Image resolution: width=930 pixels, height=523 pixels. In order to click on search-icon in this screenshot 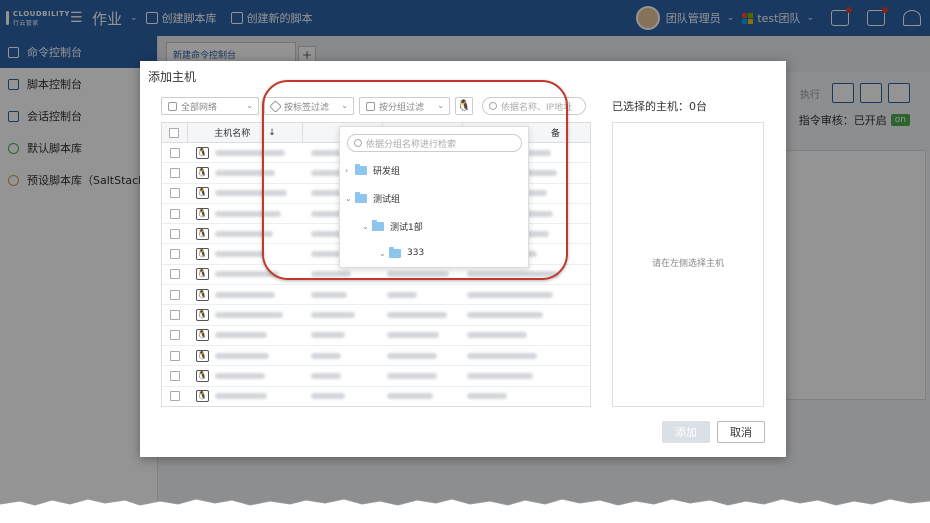, I will do `click(493, 106)`.